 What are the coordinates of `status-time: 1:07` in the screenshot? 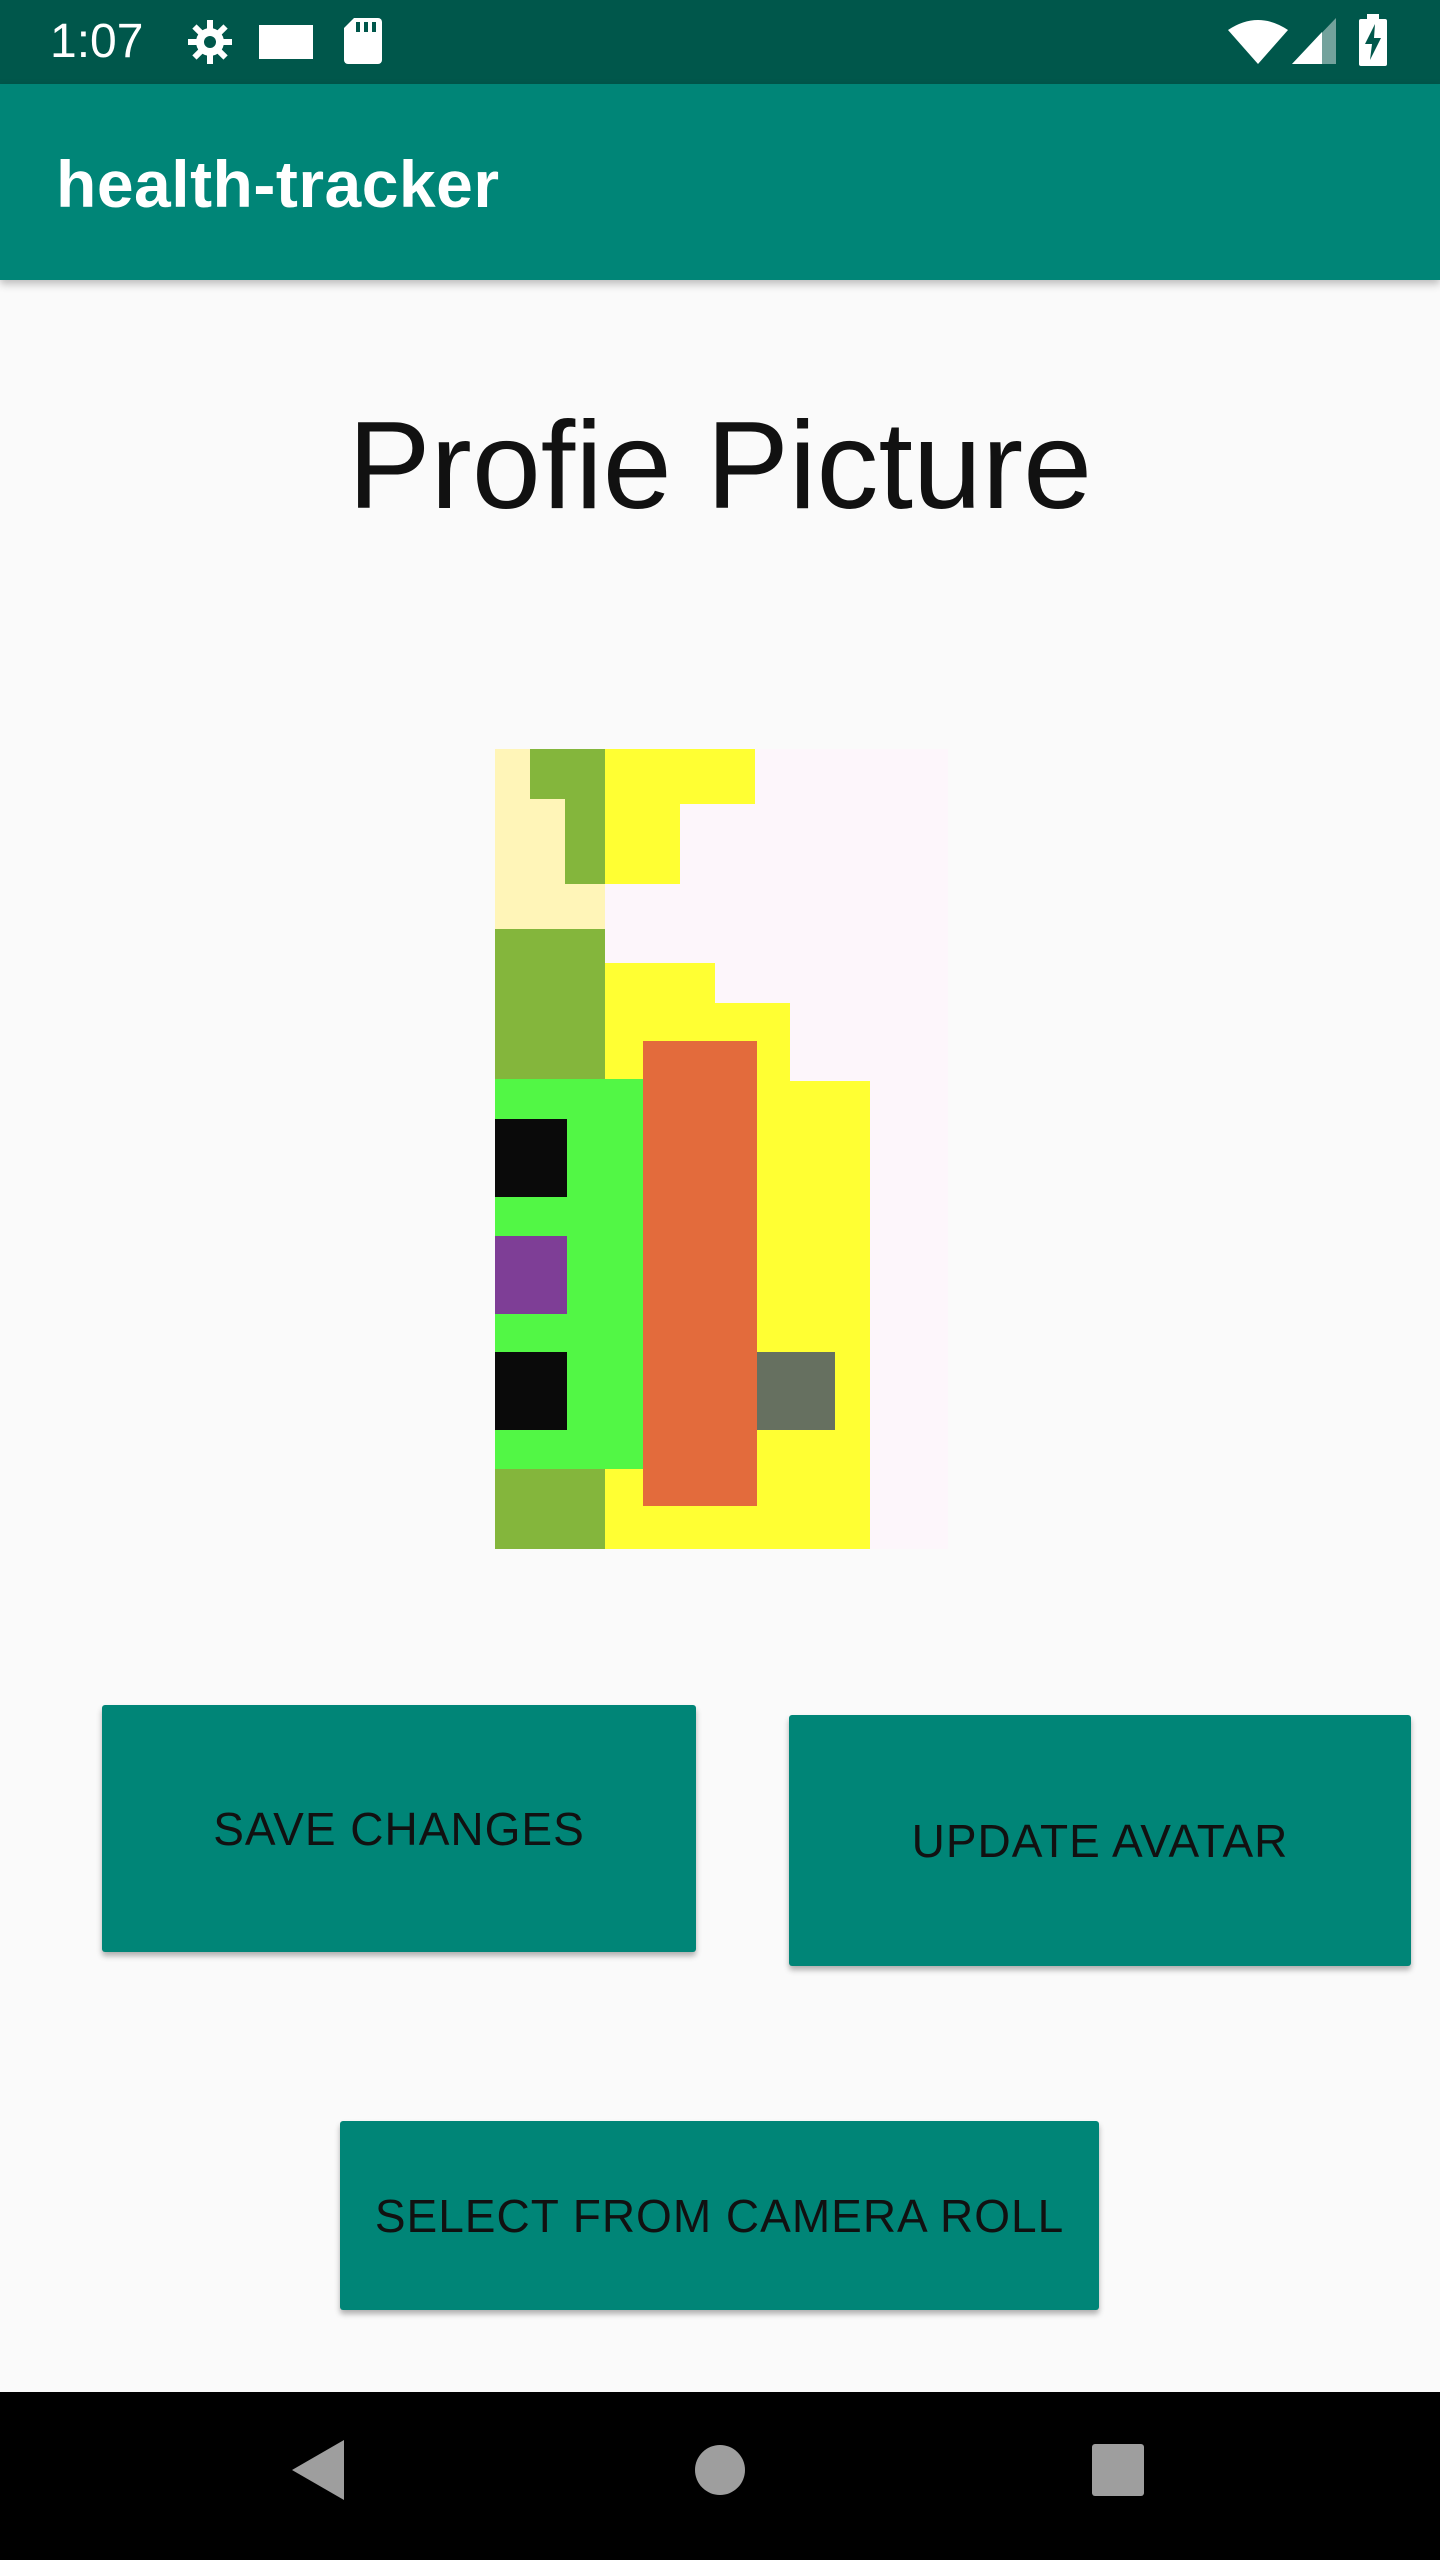 It's located at (97, 41).